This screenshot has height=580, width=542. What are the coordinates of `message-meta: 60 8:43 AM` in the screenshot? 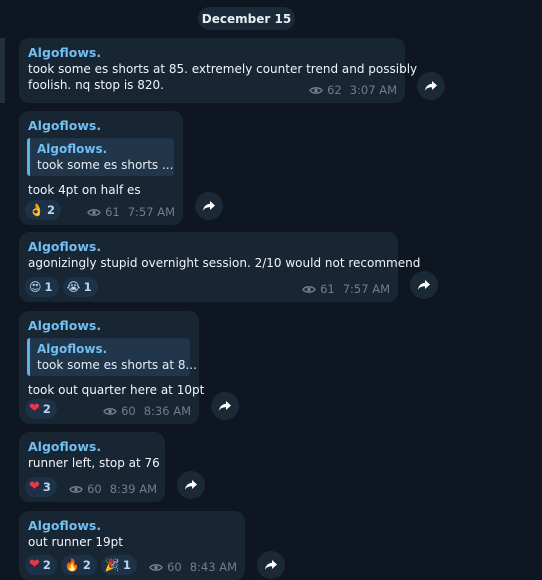 It's located at (193, 567).